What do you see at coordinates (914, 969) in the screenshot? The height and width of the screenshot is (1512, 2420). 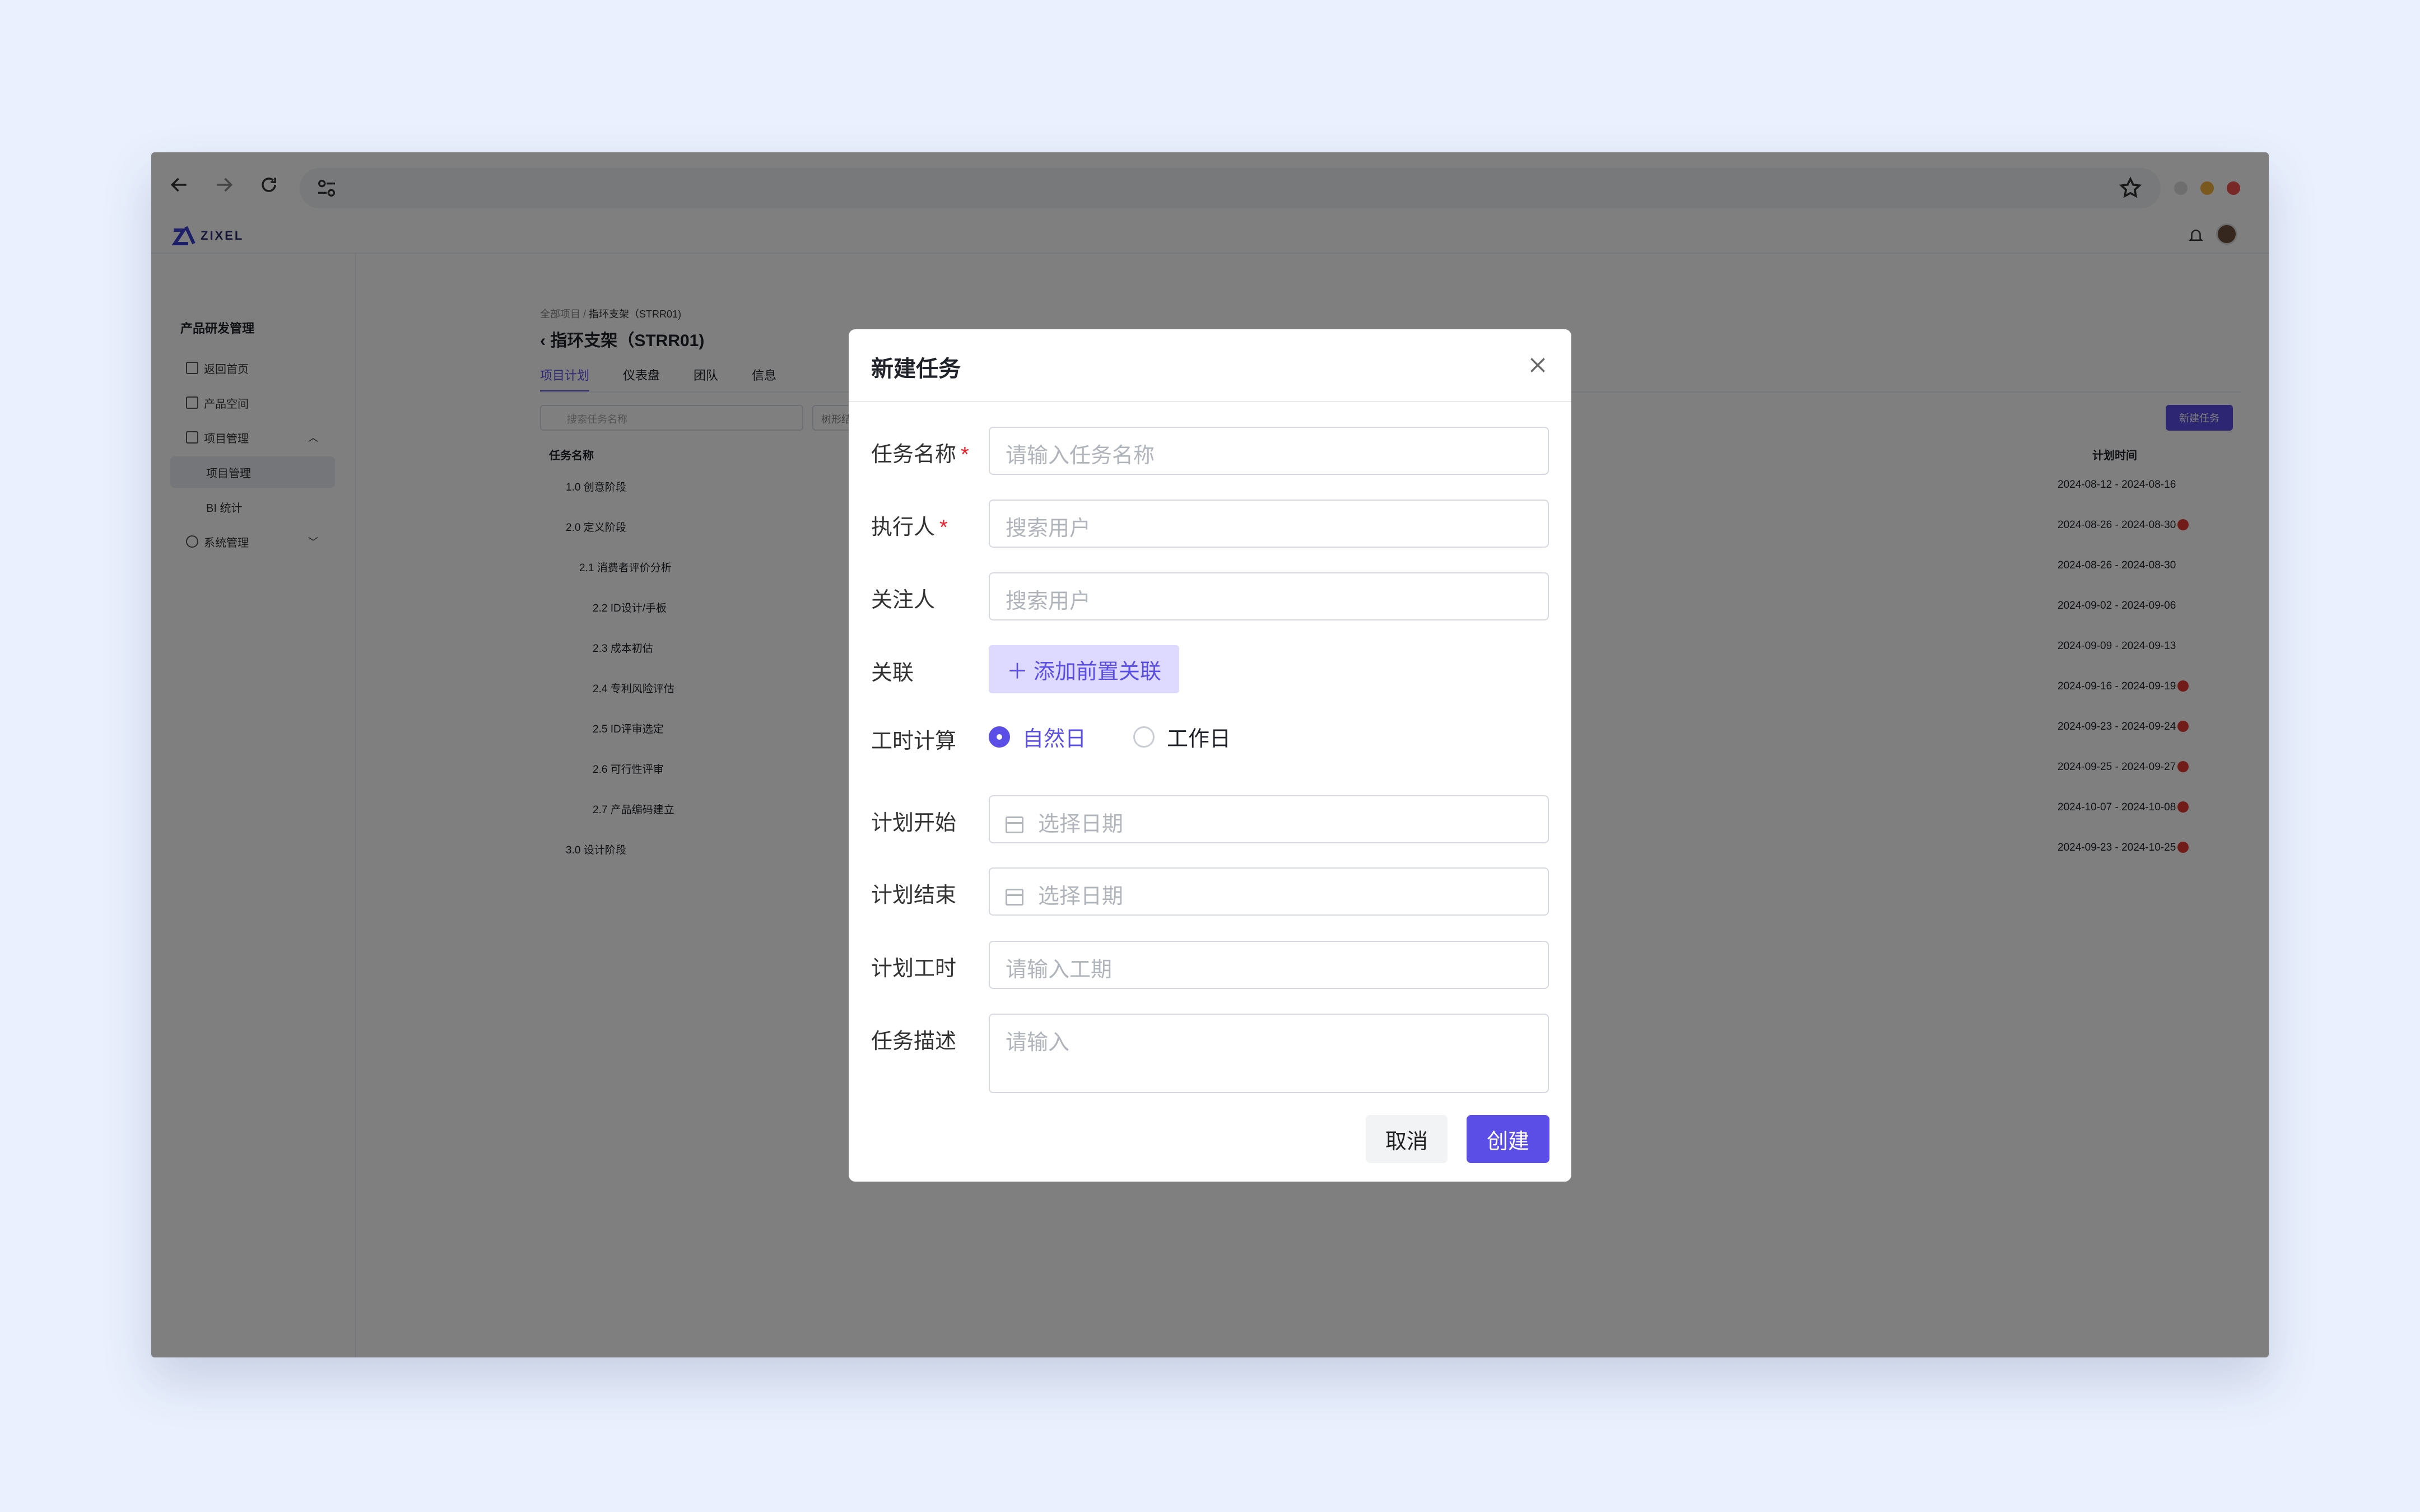 I see `plan-hours-label: 计划工时` at bounding box center [914, 969].